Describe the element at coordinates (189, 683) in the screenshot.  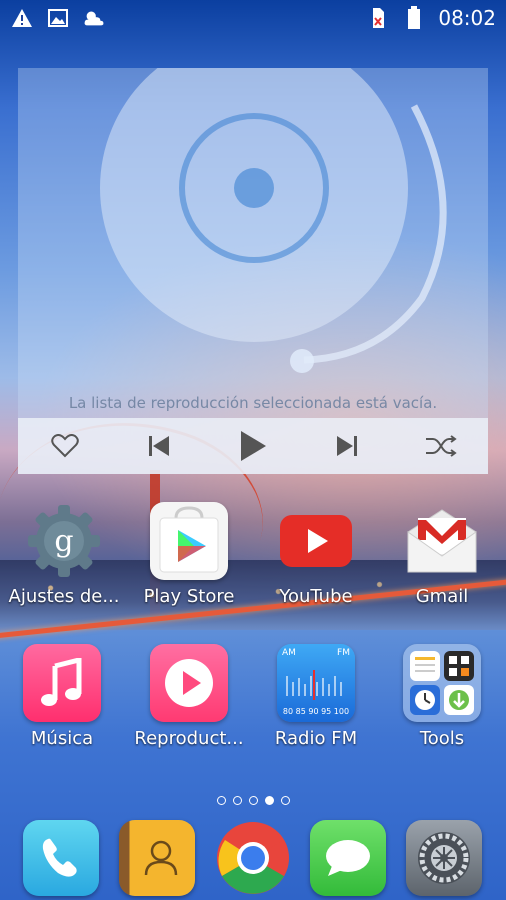
I see `video-play-icon` at that location.